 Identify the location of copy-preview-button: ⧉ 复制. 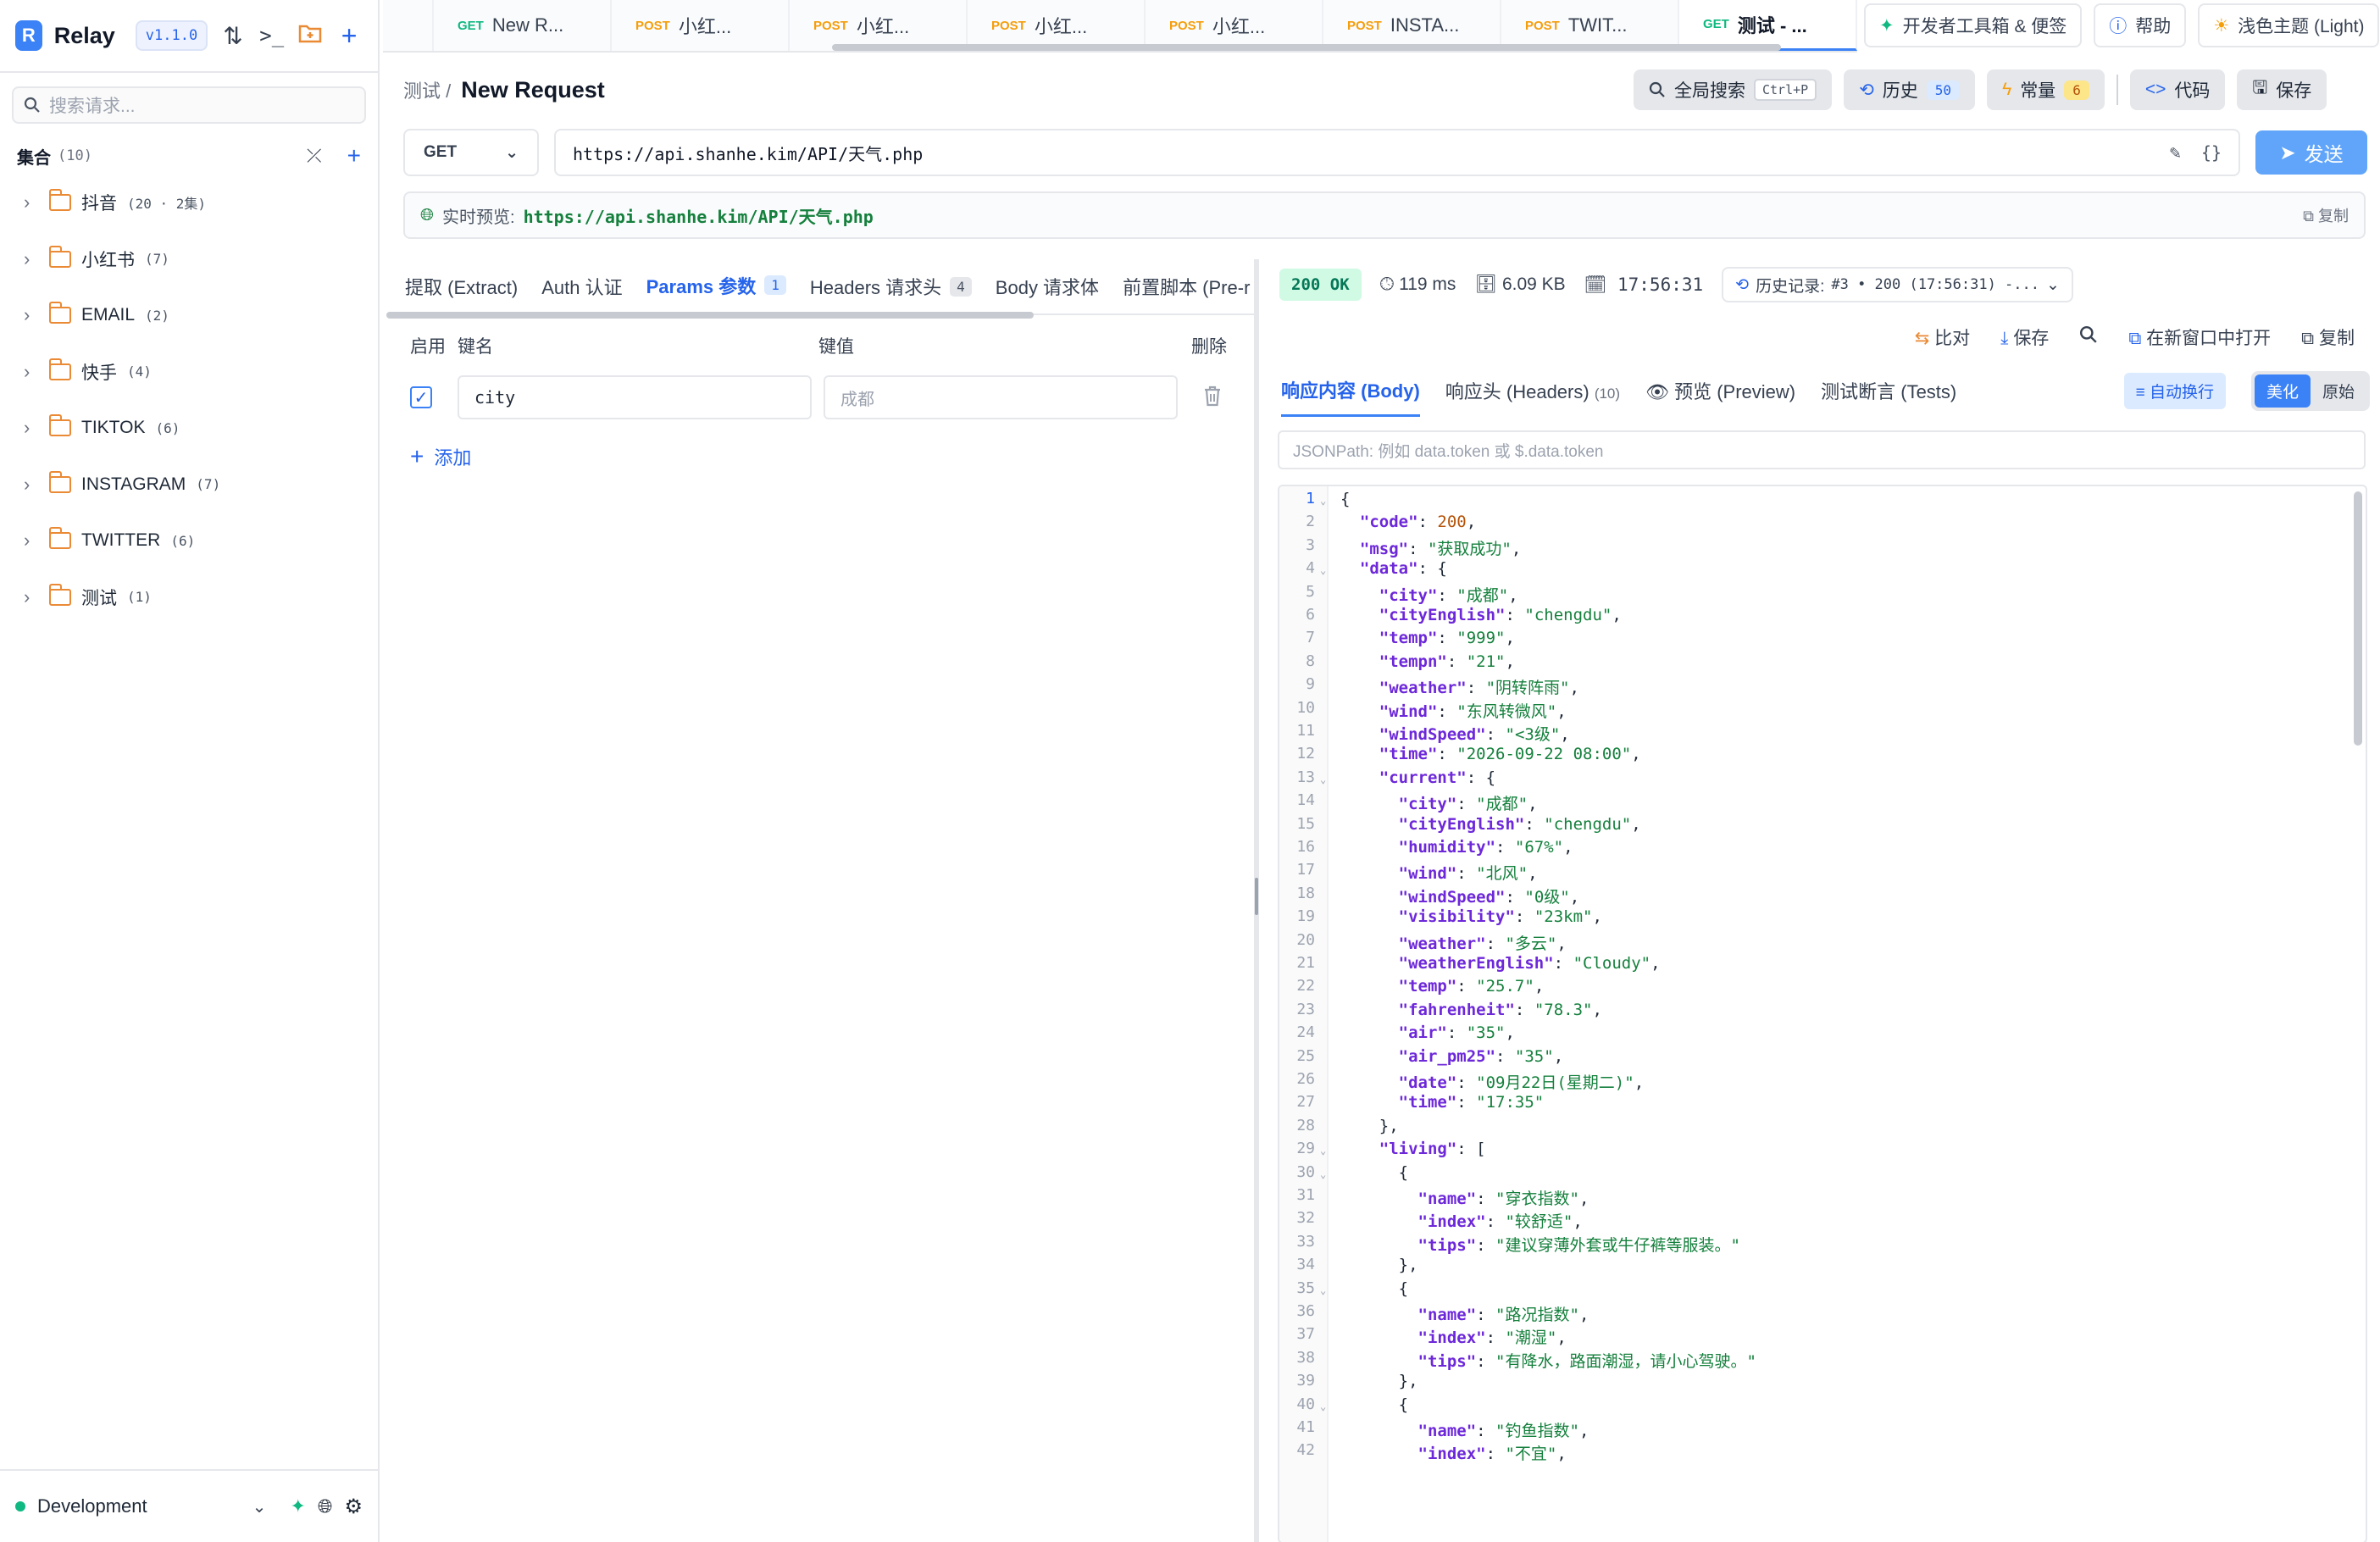
(2326, 215).